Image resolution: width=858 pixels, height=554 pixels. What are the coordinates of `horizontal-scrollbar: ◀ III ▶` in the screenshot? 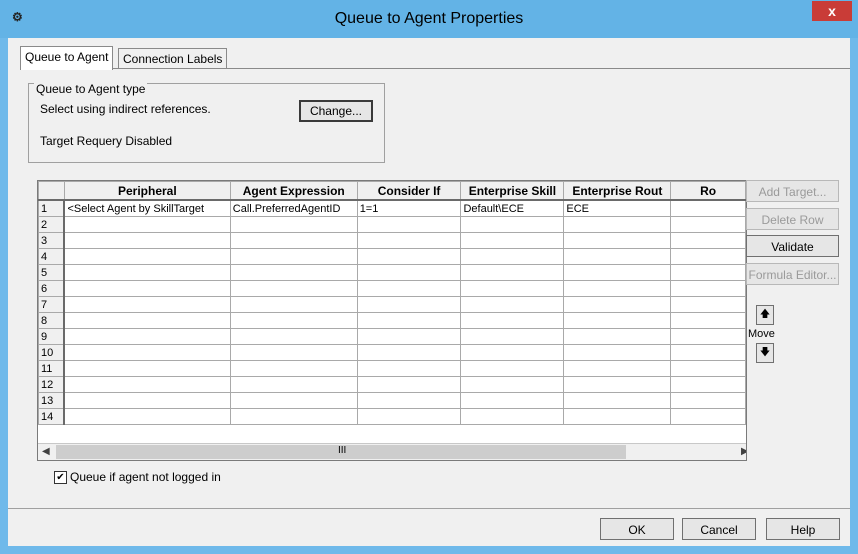 It's located at (392, 451).